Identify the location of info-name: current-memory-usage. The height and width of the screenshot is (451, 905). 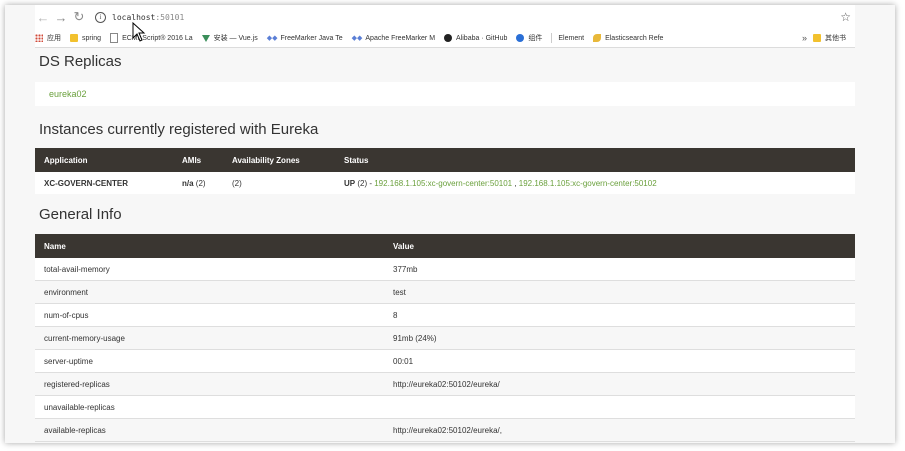
(84, 338).